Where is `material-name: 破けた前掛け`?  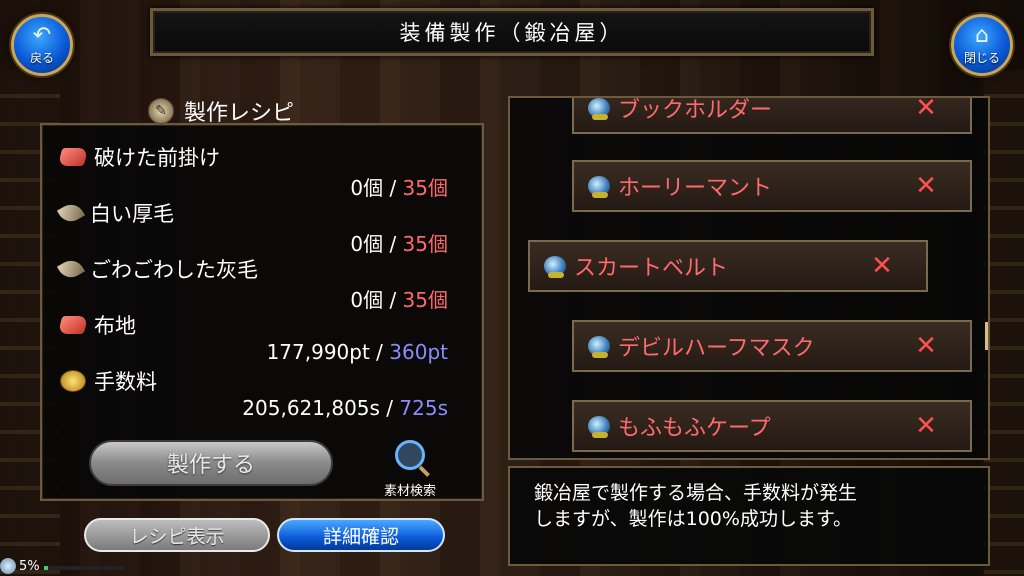 material-name: 破けた前掛け is located at coordinates (157, 158).